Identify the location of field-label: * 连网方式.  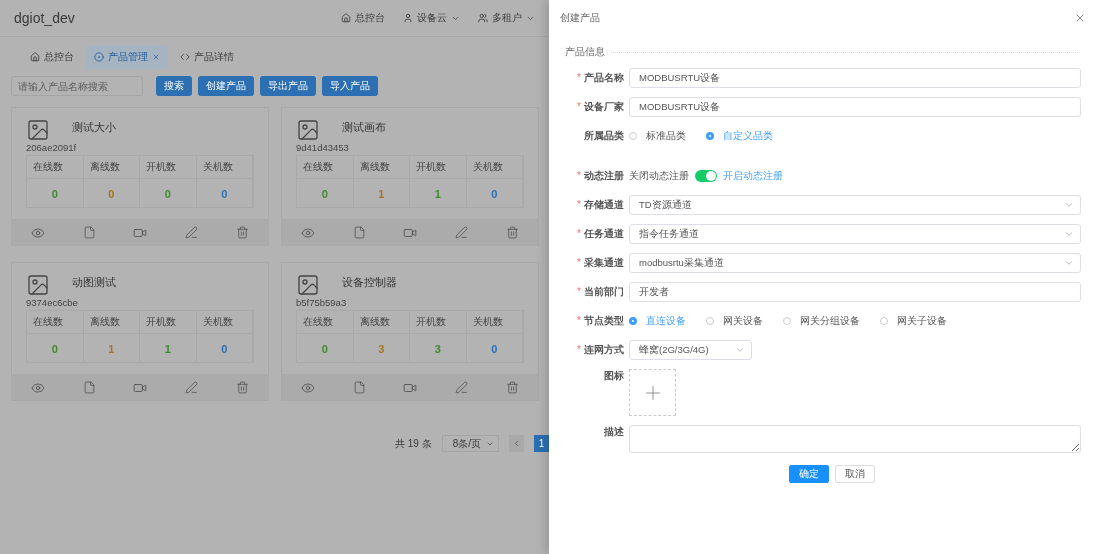
(600, 350).